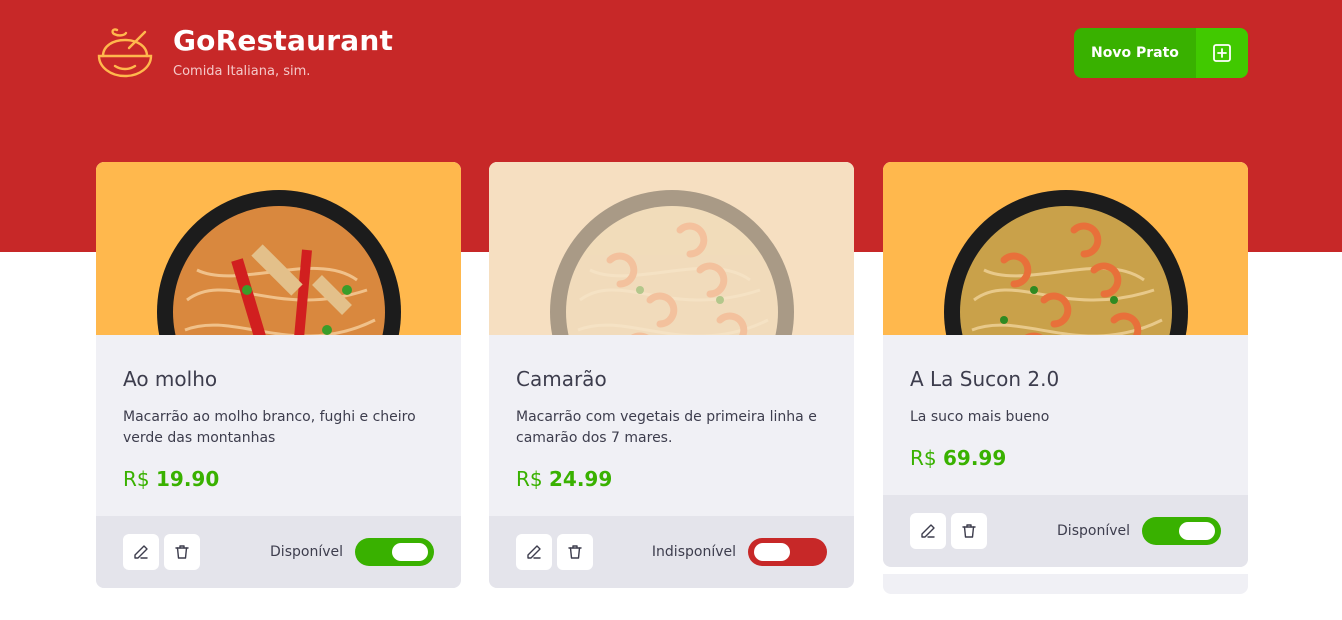 This screenshot has height=620, width=1342. What do you see at coordinates (974, 458) in the screenshot?
I see `price-value: 69.99` at bounding box center [974, 458].